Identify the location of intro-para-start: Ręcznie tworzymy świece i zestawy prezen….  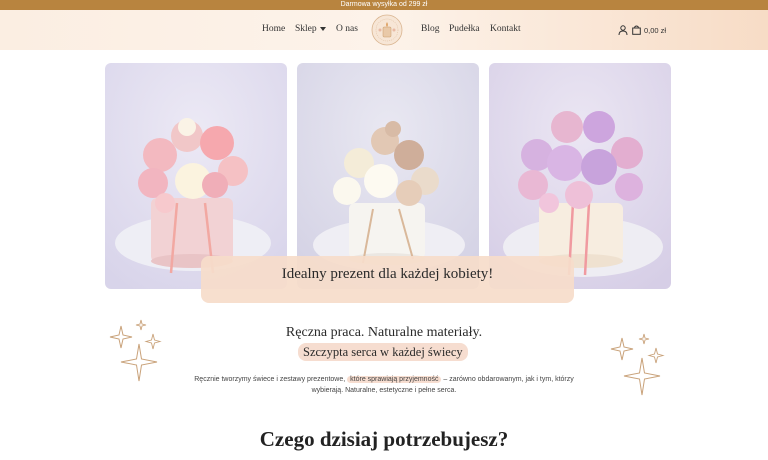
(270, 379).